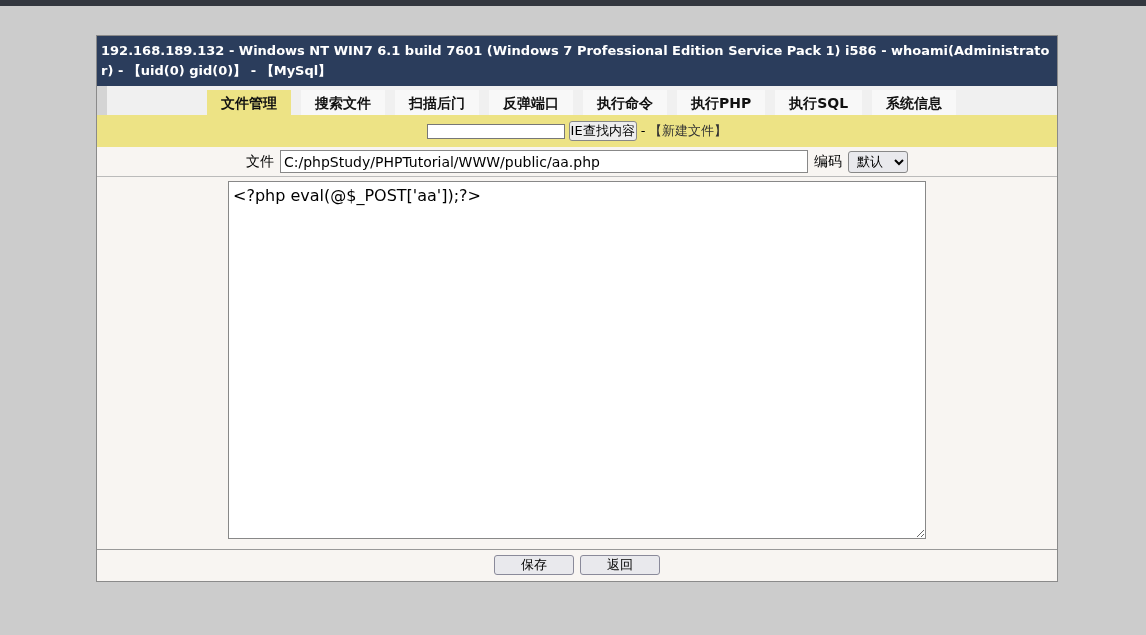  What do you see at coordinates (531, 102) in the screenshot?
I see `tab: 反弹端口` at bounding box center [531, 102].